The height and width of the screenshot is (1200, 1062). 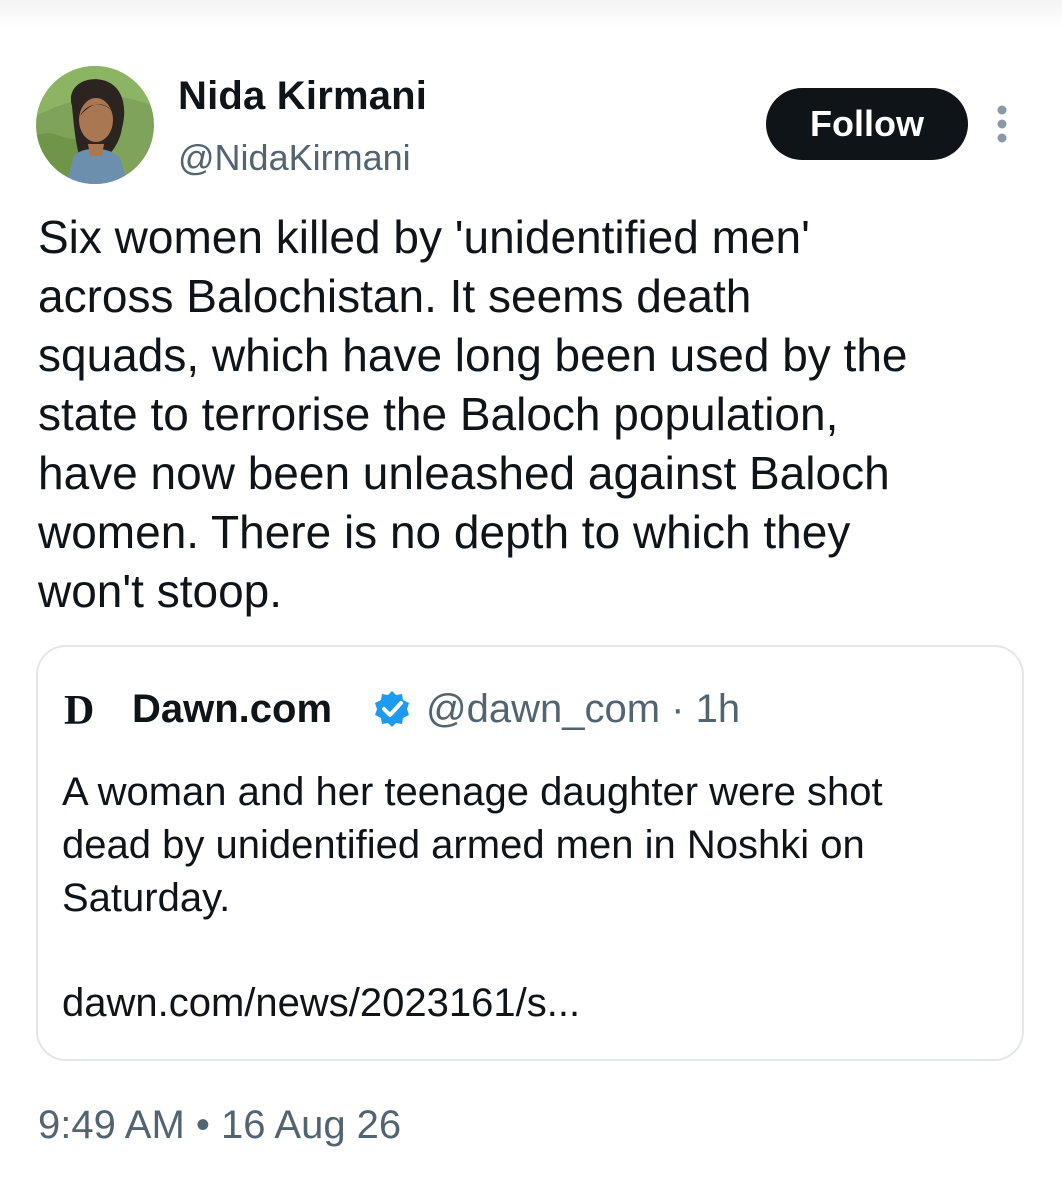 What do you see at coordinates (583, 709) in the screenshot?
I see `quoted-handle-time: @dawn_com · 1h` at bounding box center [583, 709].